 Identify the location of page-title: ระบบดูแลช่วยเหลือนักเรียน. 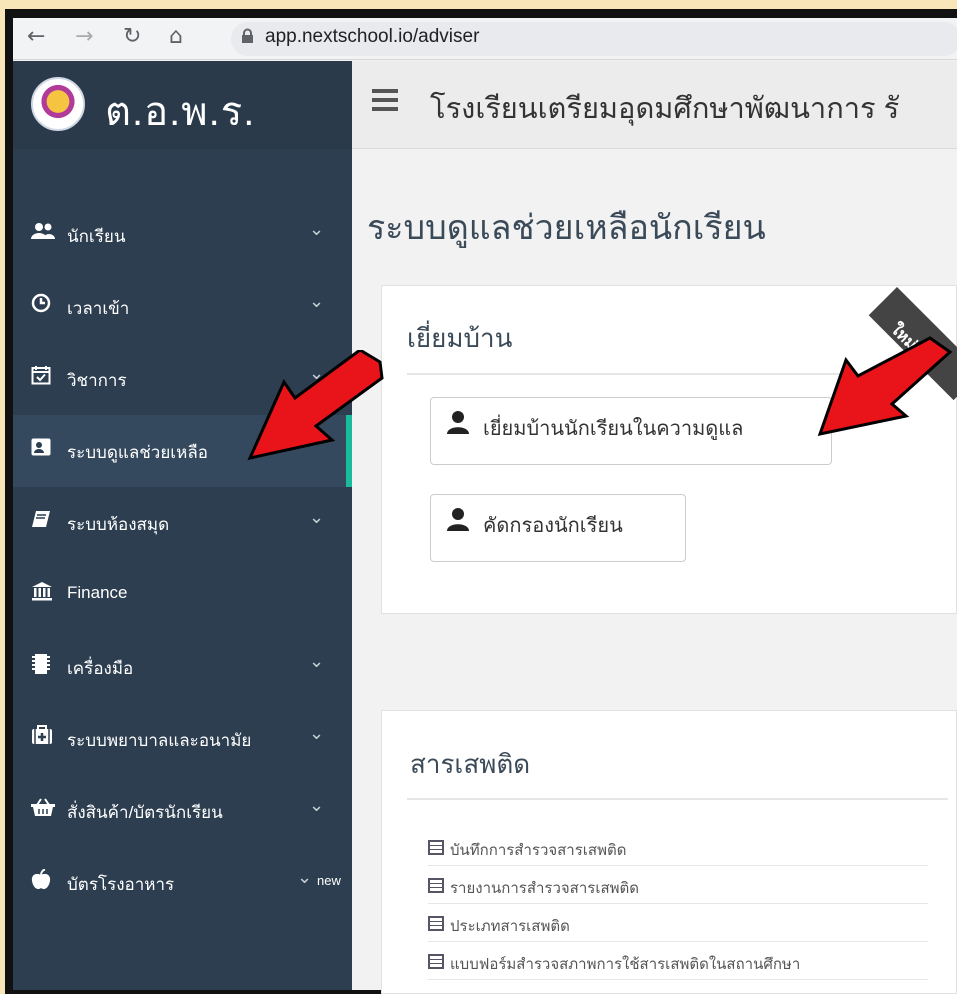
(566, 228).